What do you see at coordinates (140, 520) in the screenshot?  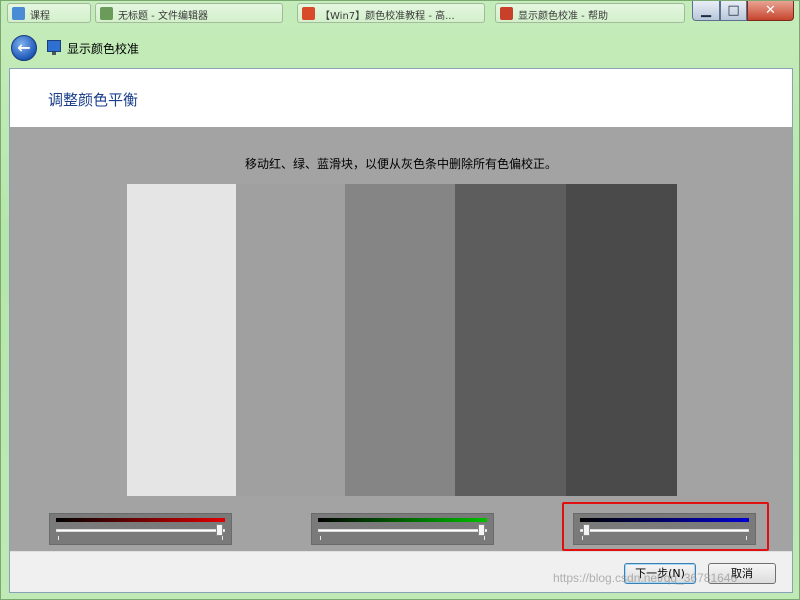 I see `red-gradient` at bounding box center [140, 520].